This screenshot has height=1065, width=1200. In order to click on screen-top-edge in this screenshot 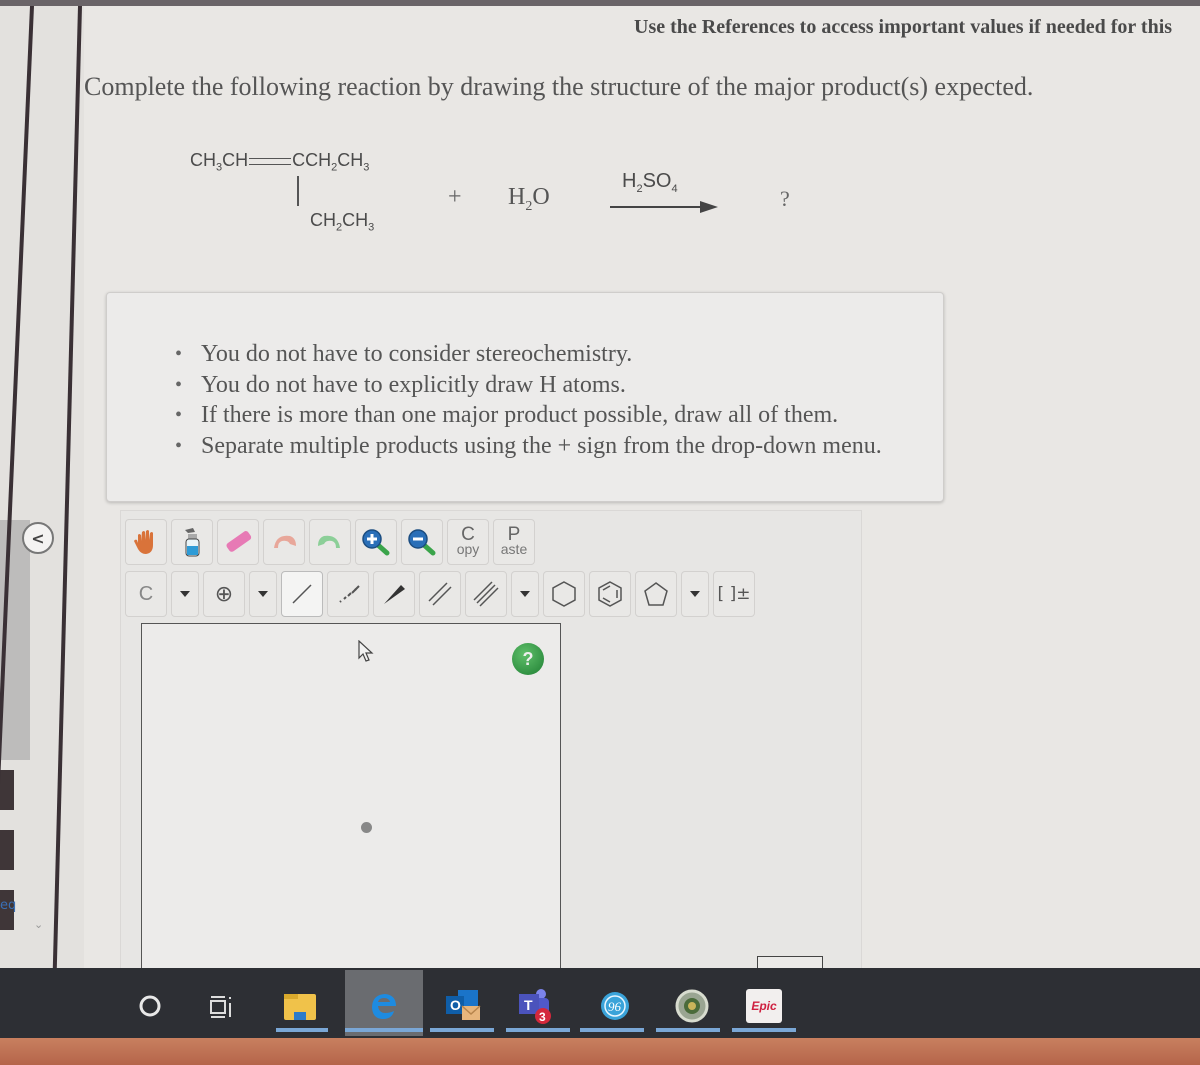, I will do `click(600, 3)`.